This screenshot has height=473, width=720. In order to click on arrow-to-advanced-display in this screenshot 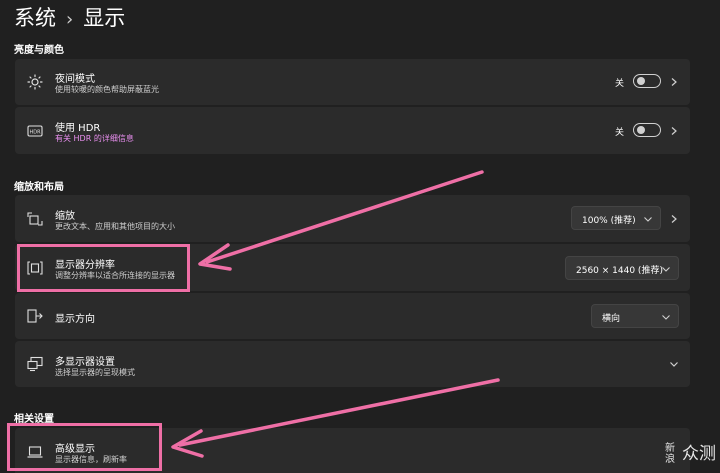, I will do `click(335, 418)`.